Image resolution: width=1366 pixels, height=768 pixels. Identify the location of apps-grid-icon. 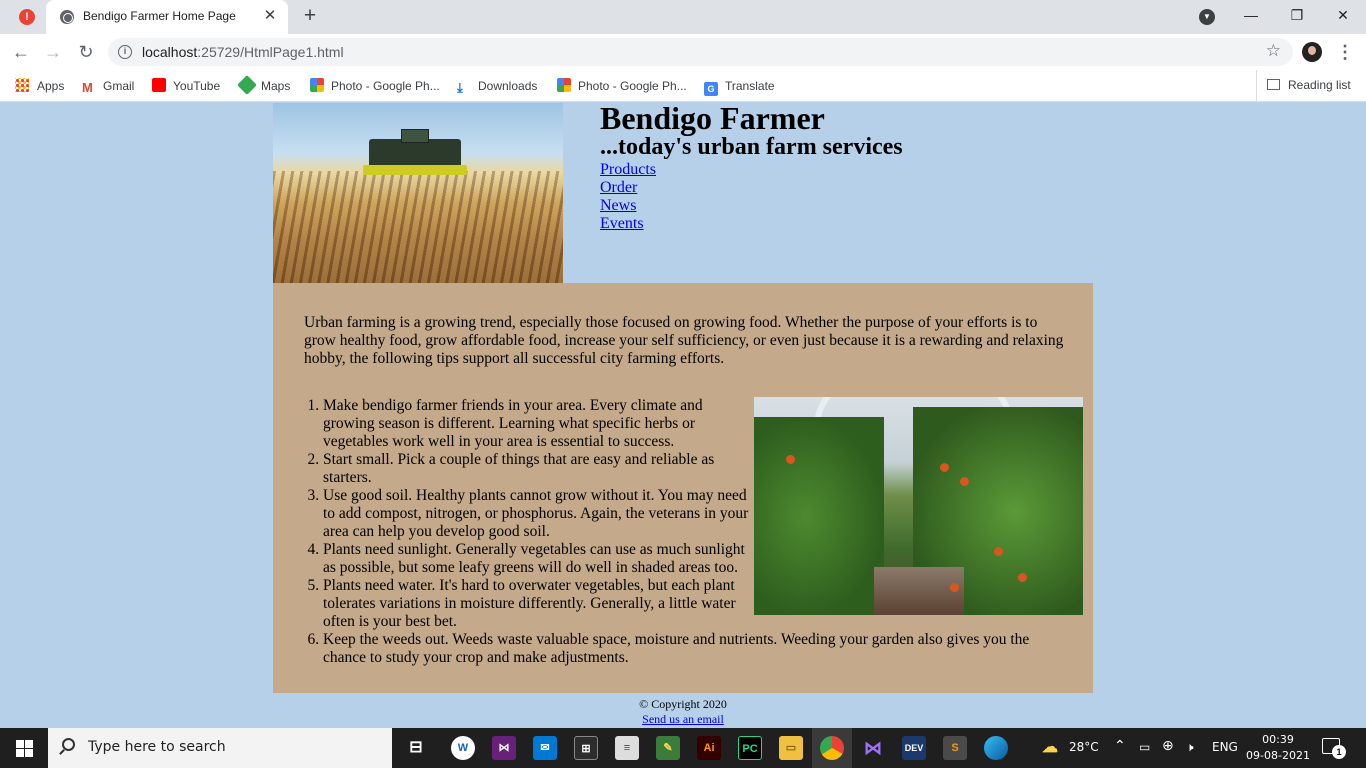
(22, 85).